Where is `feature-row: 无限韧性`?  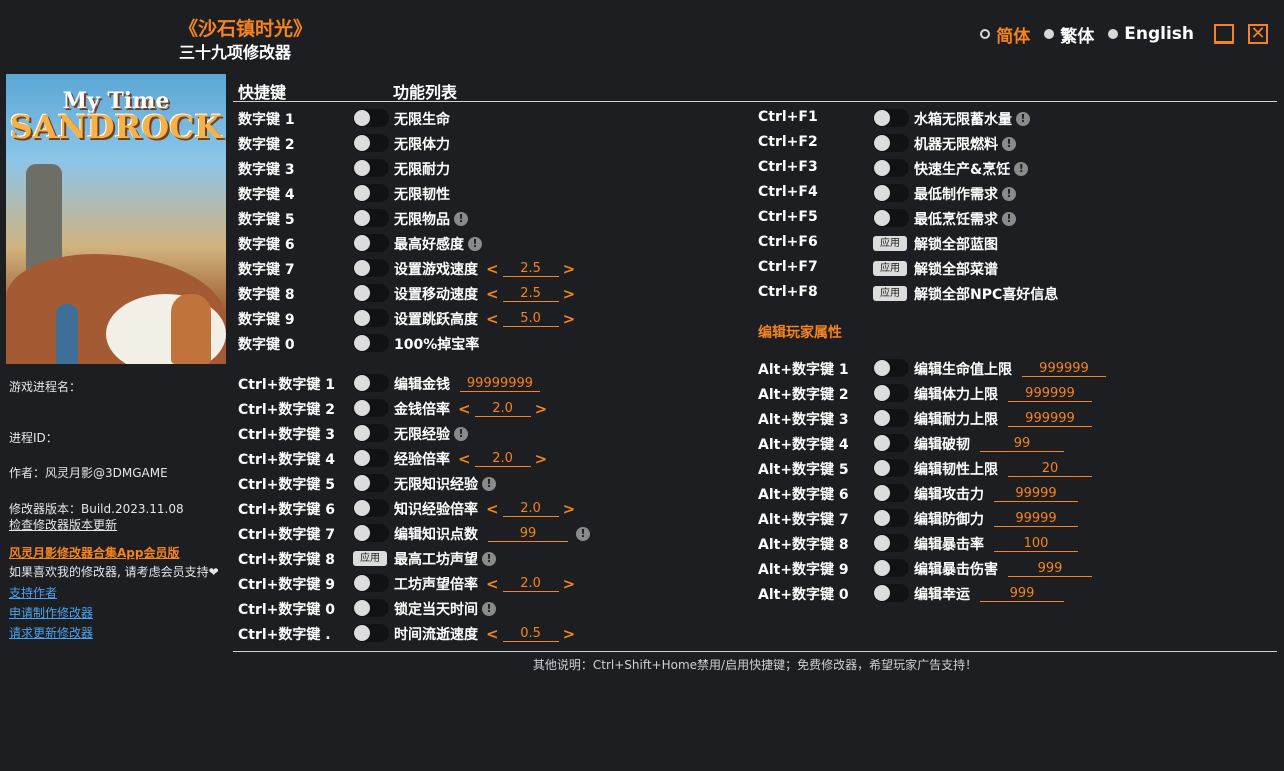 feature-row: 无限韧性 is located at coordinates (422, 194).